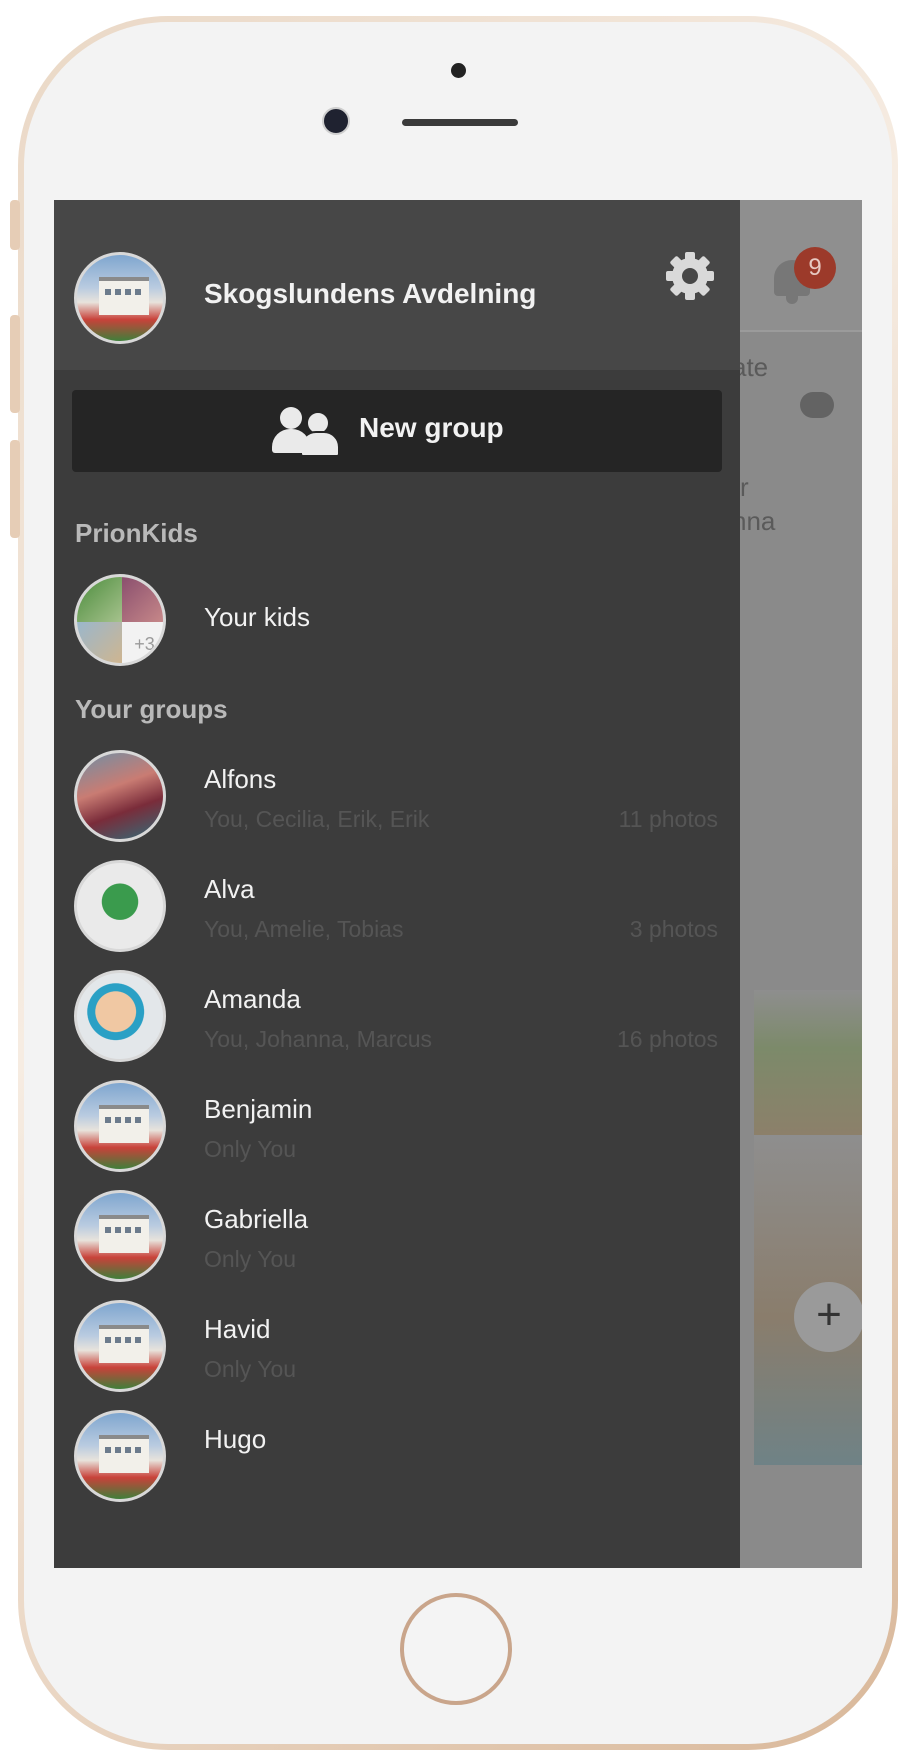  Describe the element at coordinates (370, 294) in the screenshot. I see `current-group-name: Skogslundens Avdelning` at that location.